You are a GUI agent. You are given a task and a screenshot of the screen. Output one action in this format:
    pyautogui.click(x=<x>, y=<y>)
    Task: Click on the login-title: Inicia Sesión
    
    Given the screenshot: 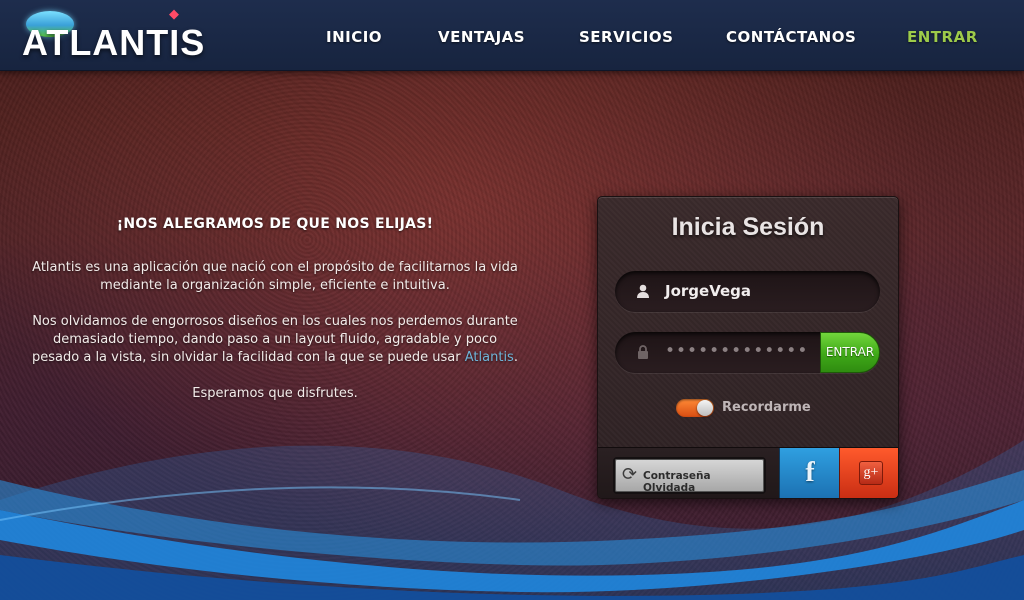 What is the action you would take?
    pyautogui.click(x=748, y=227)
    